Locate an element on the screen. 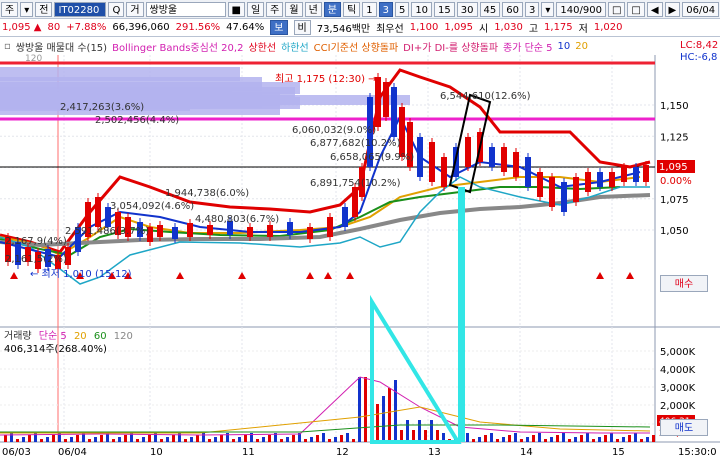  toolbar-item-20: 45 is located at coordinates (490, 9).